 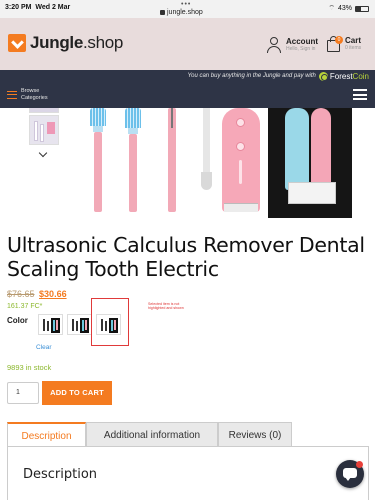 I want to click on cart-icon: 0, so click(x=335, y=44).